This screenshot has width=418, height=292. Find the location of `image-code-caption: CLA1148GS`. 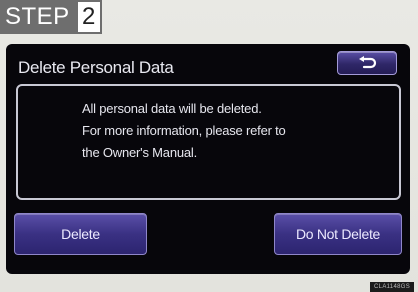

image-code-caption: CLA1148GS is located at coordinates (392, 287).